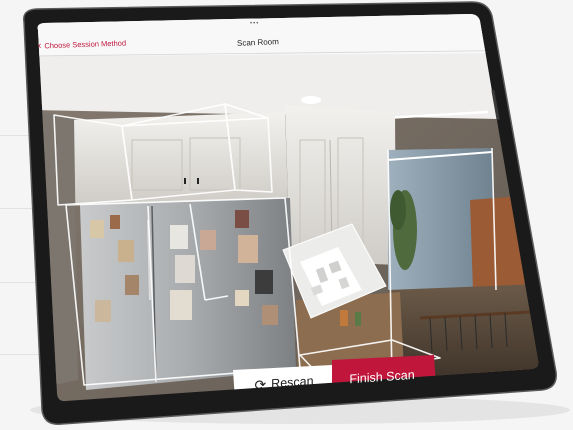 The image size is (573, 430). I want to click on refresh-icon: ⟳, so click(260, 385).